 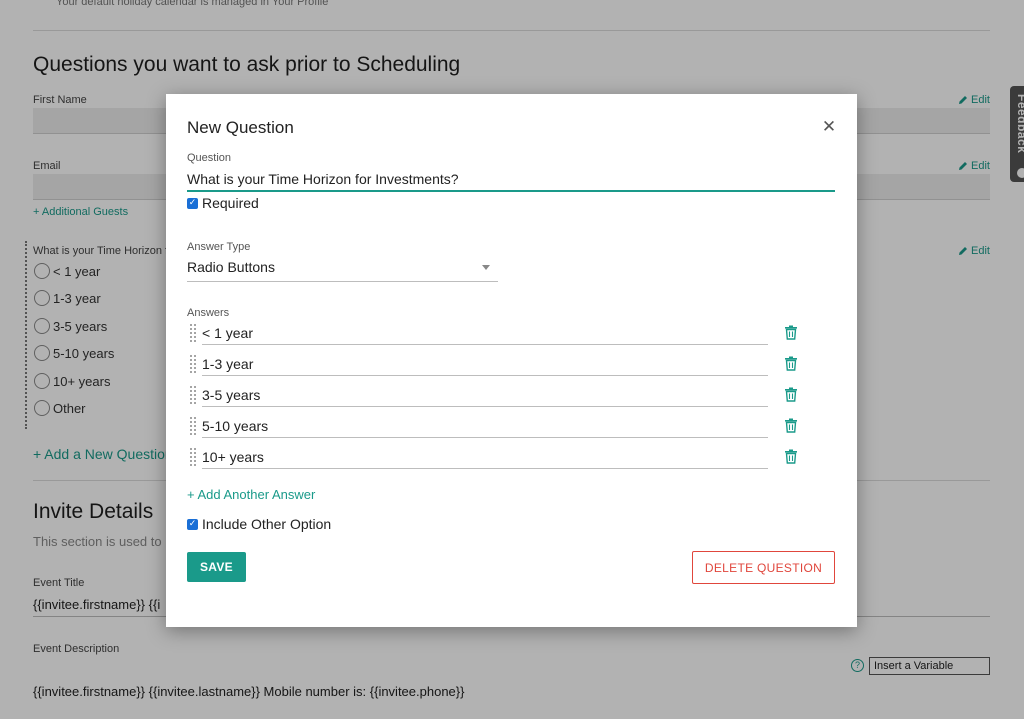 I want to click on include-other-checkbox: ✓, so click(x=192, y=524).